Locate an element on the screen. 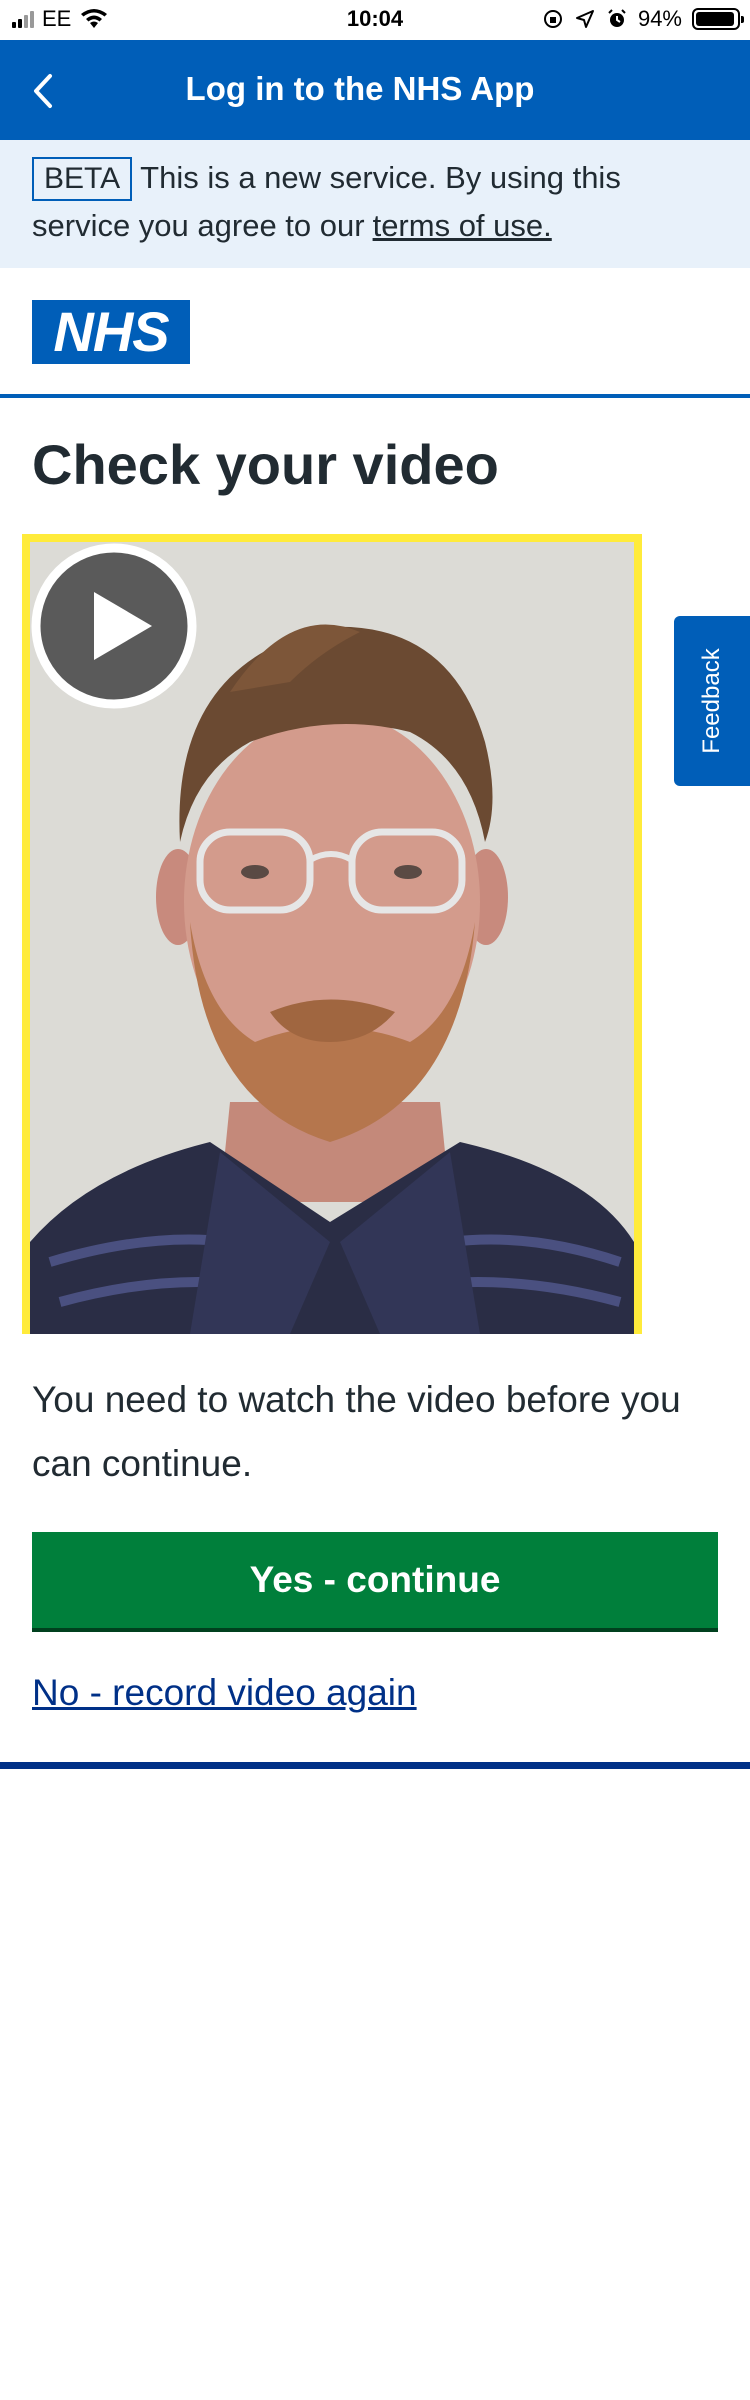  alarm-icon is located at coordinates (617, 18).